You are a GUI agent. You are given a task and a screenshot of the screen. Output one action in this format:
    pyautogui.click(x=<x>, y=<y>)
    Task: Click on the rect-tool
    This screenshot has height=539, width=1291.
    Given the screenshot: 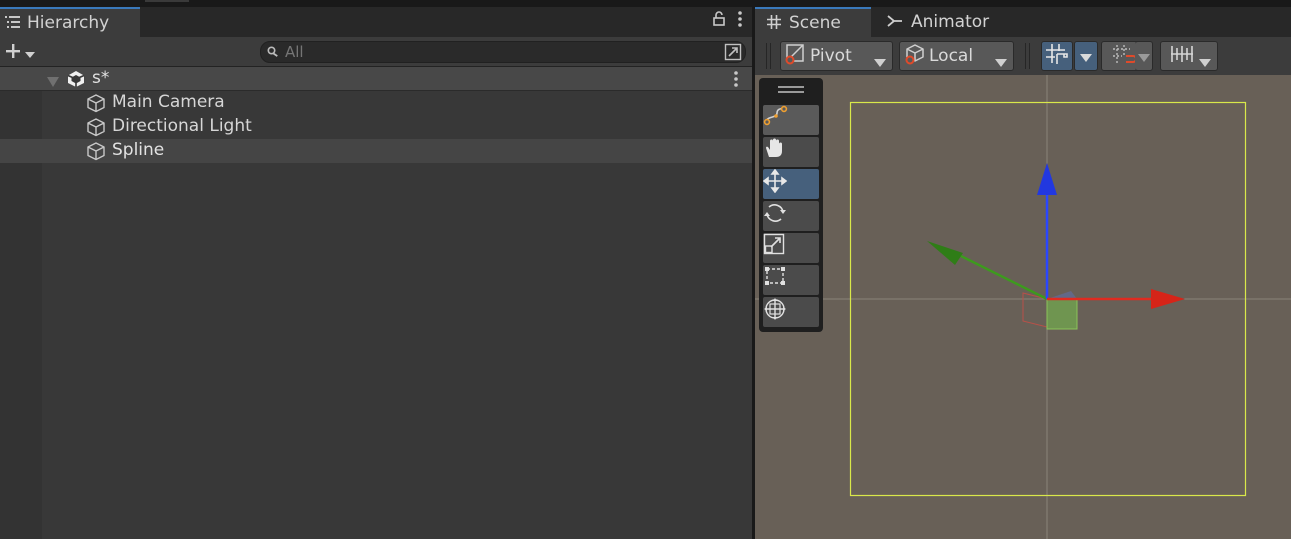 What is the action you would take?
    pyautogui.click(x=791, y=280)
    